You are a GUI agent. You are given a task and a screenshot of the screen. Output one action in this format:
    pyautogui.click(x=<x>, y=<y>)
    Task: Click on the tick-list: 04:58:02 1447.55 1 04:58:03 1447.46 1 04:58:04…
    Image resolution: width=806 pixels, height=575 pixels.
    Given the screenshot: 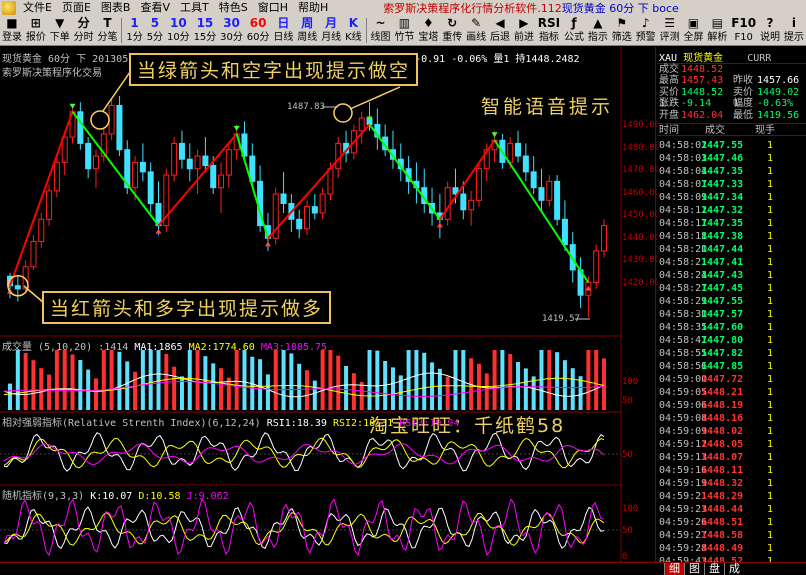 What is the action you would take?
    pyautogui.click(x=731, y=357)
    